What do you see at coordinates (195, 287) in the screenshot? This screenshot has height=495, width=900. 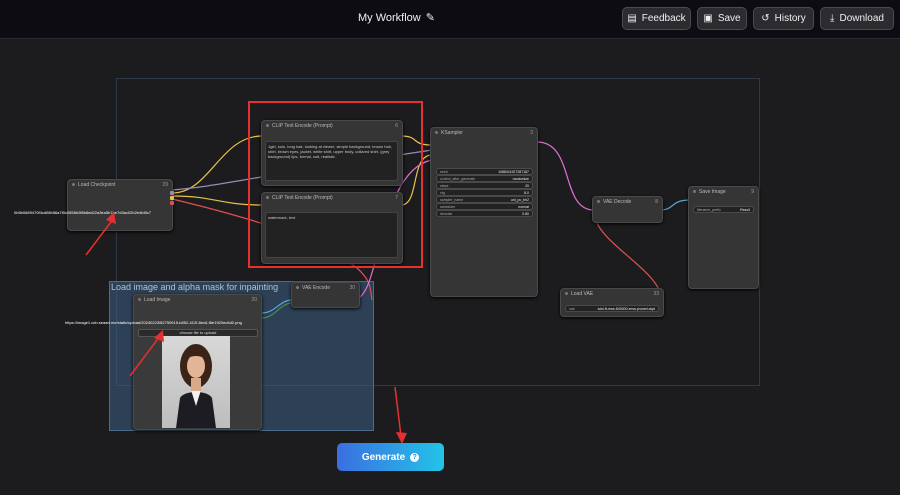 I see `group-title: Load image and alpha mask for inpainting` at bounding box center [195, 287].